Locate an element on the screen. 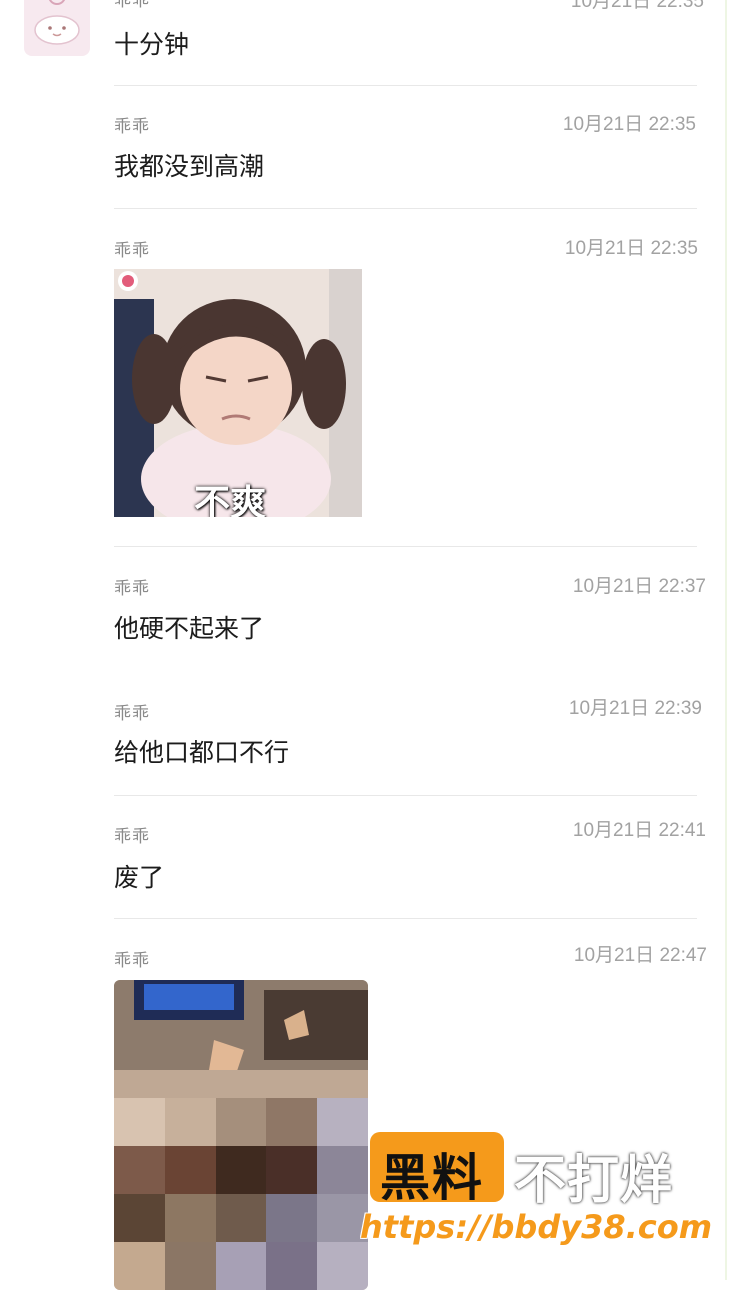 The width and height of the screenshot is (729, 1290). message-text: 废了 is located at coordinates (139, 877).